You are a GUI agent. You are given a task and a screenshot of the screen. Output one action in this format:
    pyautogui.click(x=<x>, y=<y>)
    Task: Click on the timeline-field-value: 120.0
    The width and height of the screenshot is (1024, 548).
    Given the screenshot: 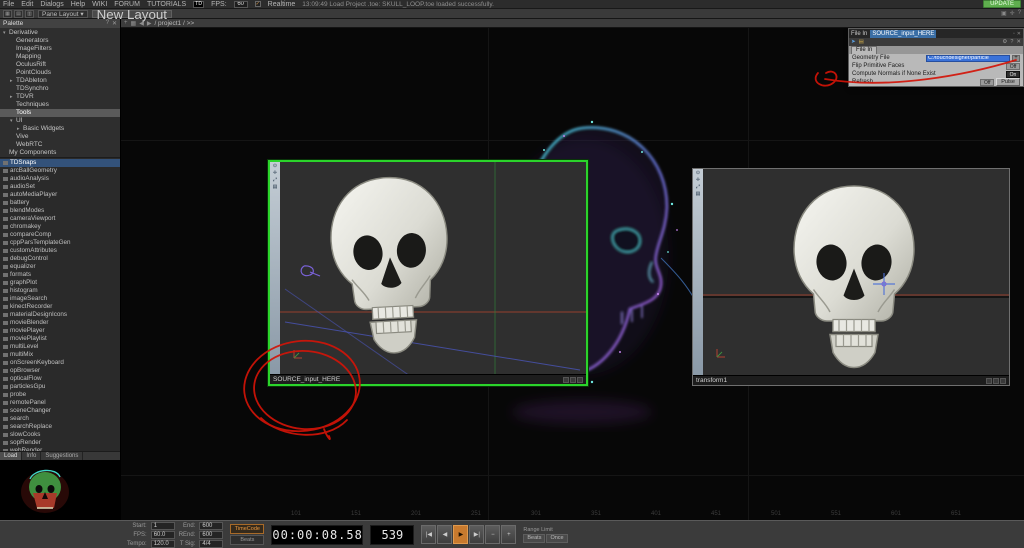 What is the action you would take?
    pyautogui.click(x=162, y=543)
    